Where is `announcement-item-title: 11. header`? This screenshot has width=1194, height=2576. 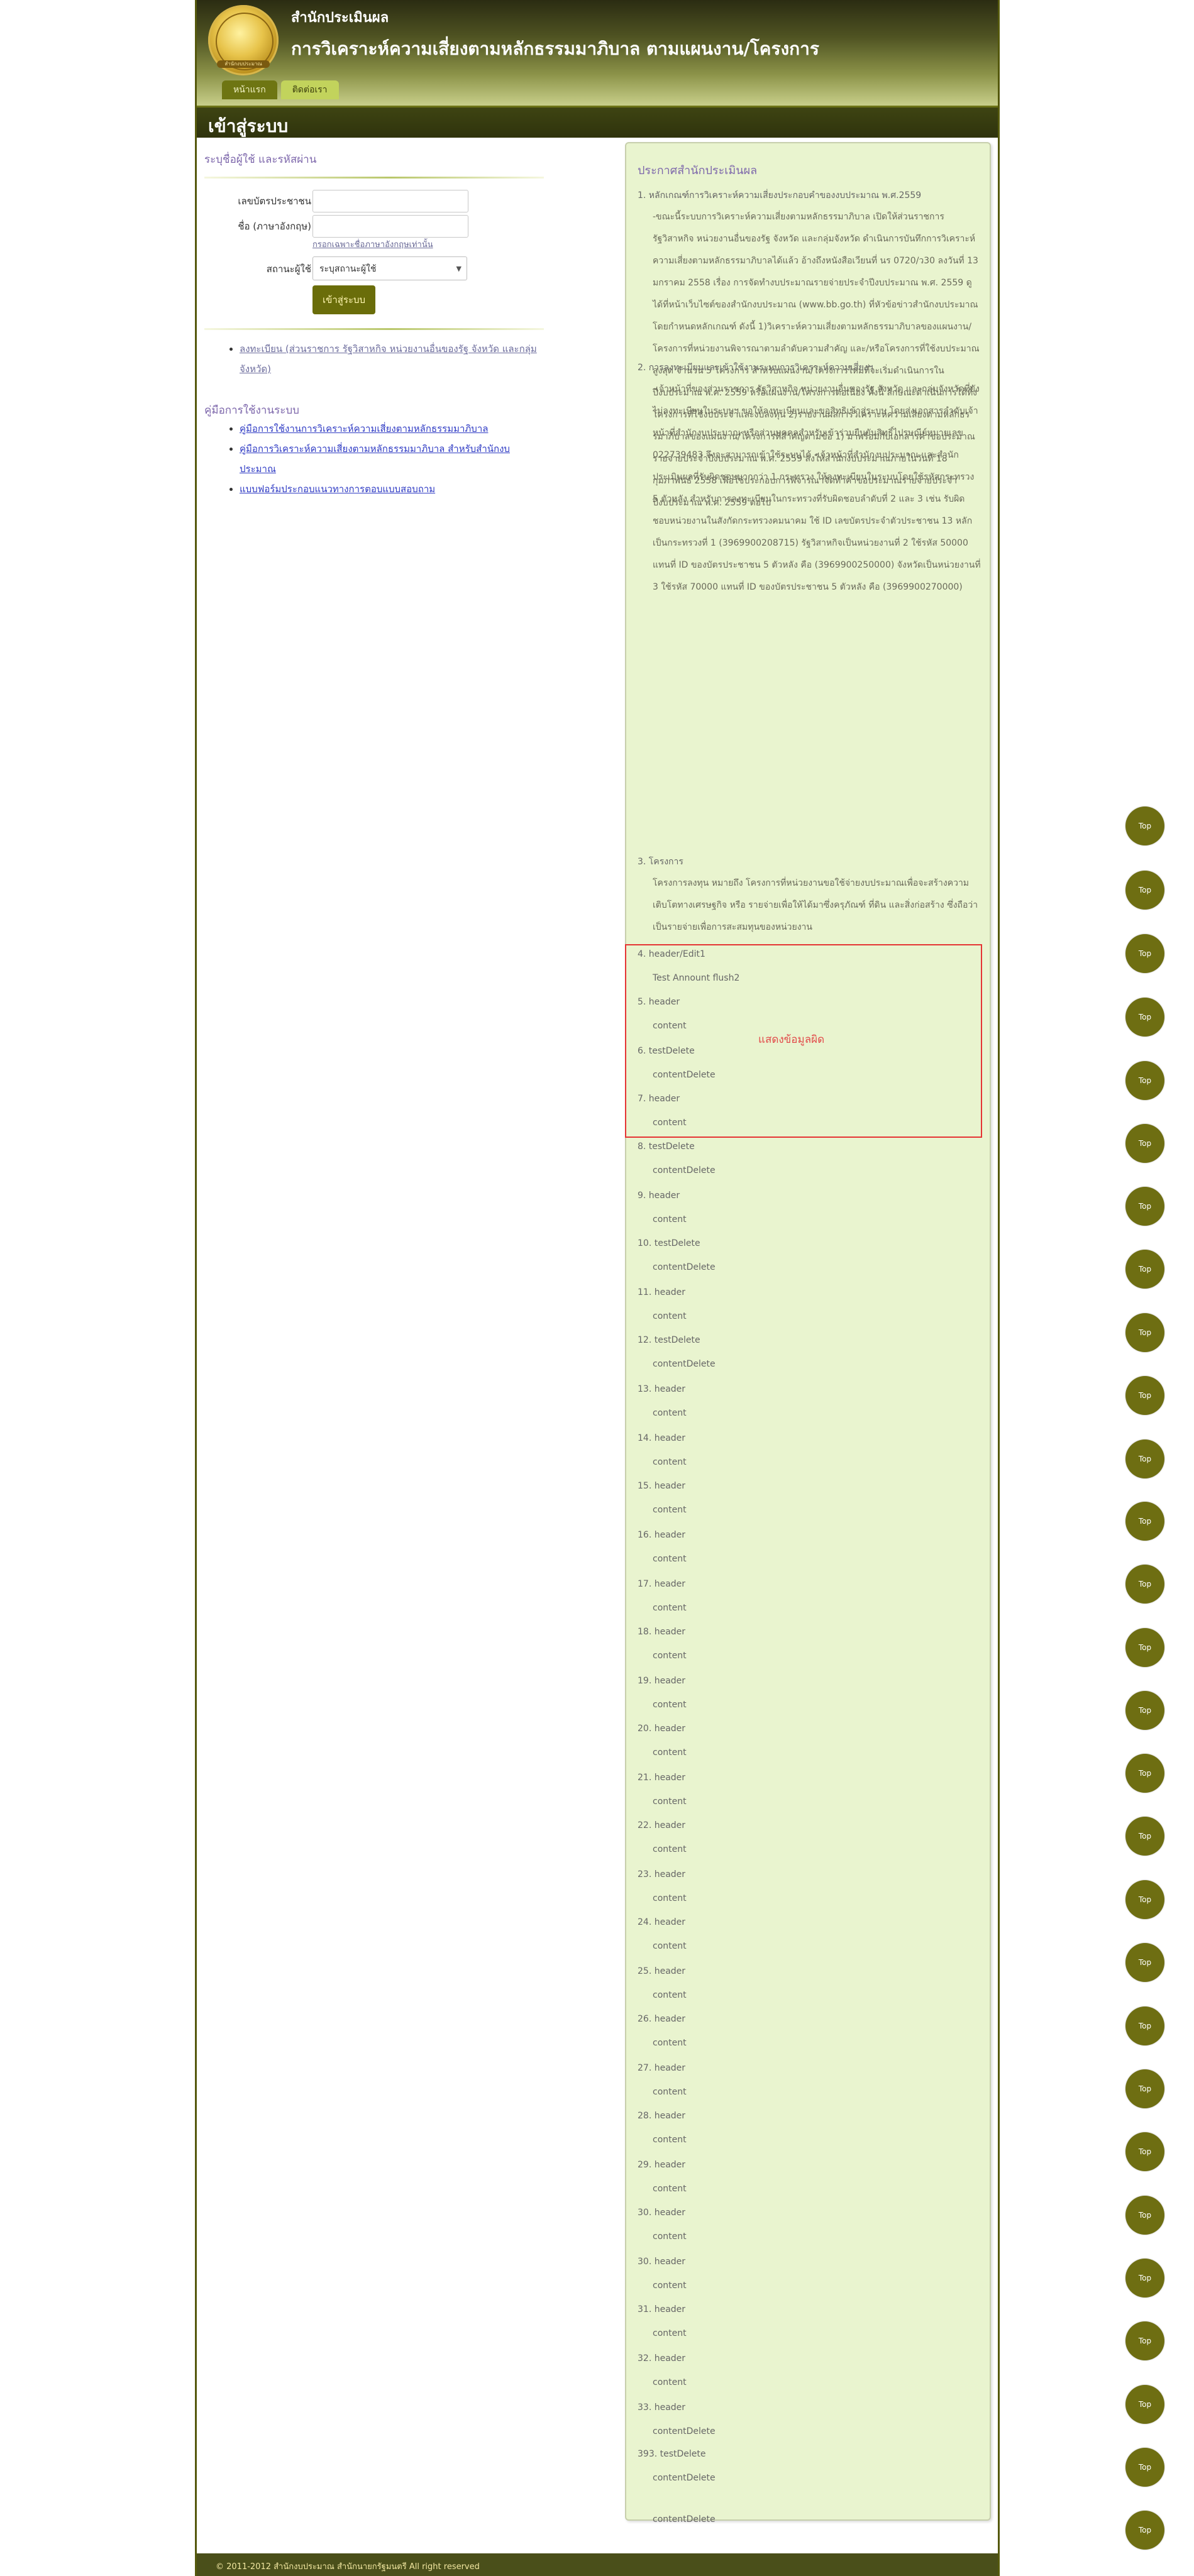
announcement-item-title: 11. header is located at coordinates (662, 1292).